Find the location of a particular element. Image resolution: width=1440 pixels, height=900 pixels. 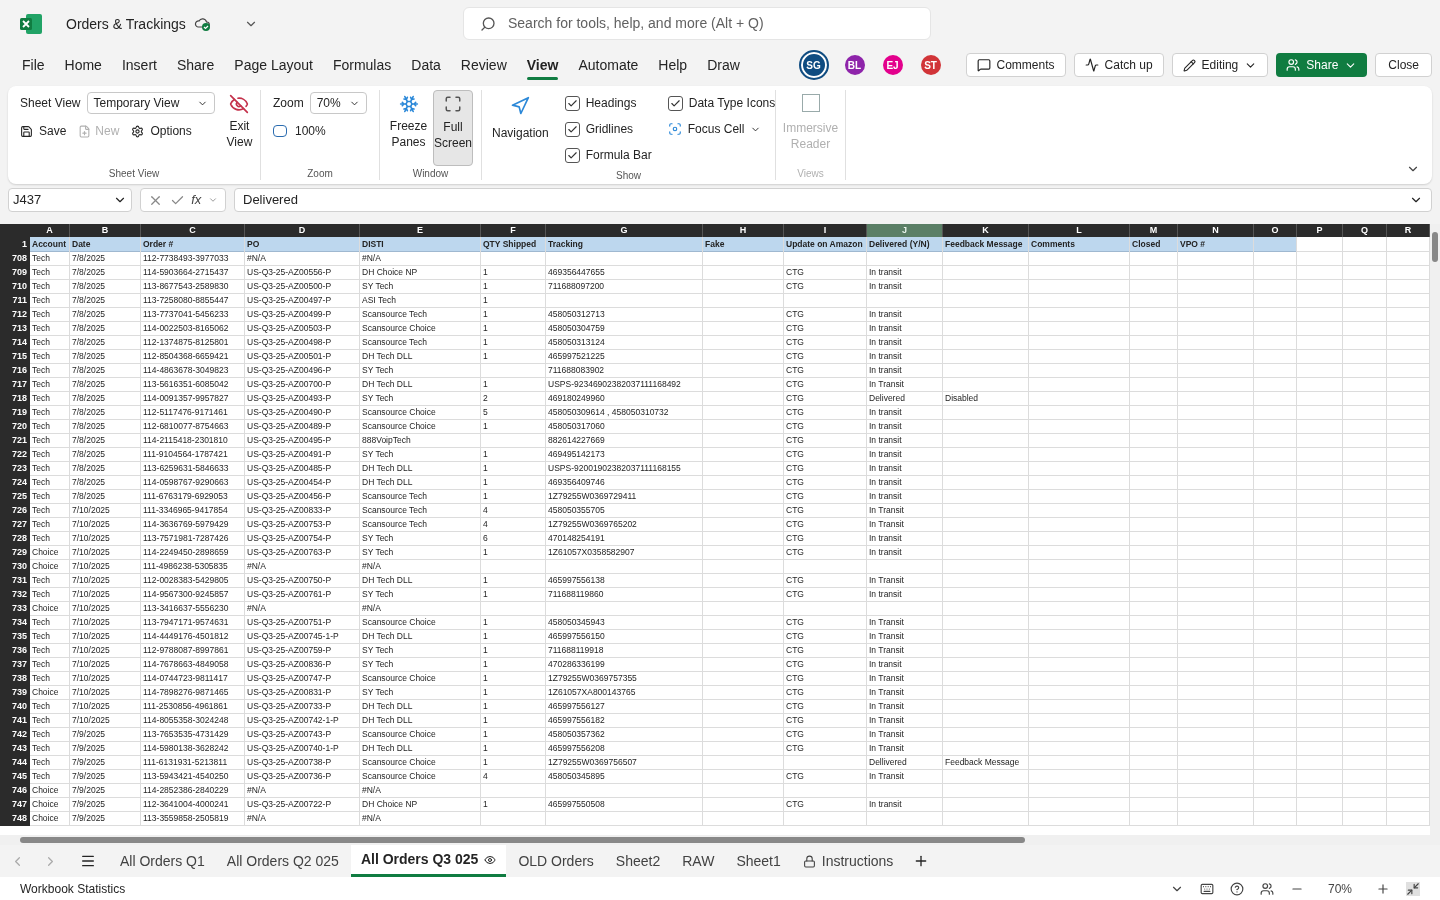

zoom-dropdown: 70% is located at coordinates (338, 103).